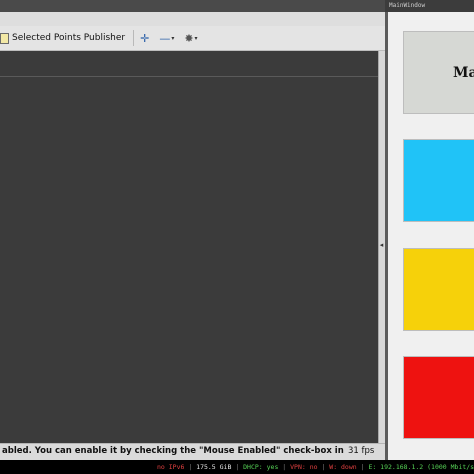 This screenshot has height=474, width=474. I want to click on selected-points-publisher-tool: Selected Points Publisher, so click(62, 38).